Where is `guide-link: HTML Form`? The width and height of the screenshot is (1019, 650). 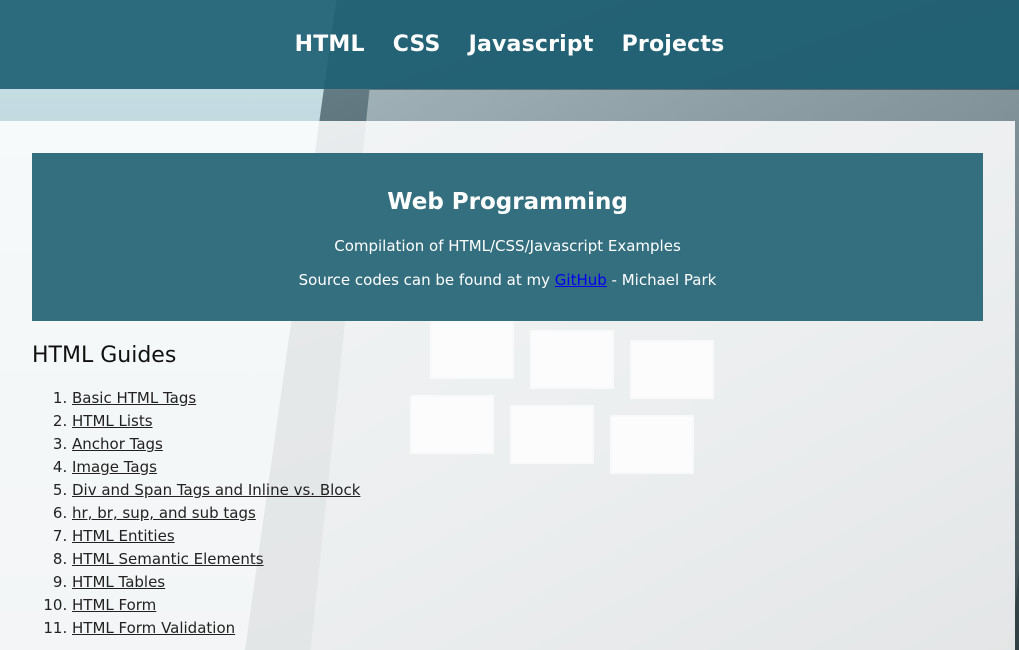
guide-link: HTML Form is located at coordinates (114, 605).